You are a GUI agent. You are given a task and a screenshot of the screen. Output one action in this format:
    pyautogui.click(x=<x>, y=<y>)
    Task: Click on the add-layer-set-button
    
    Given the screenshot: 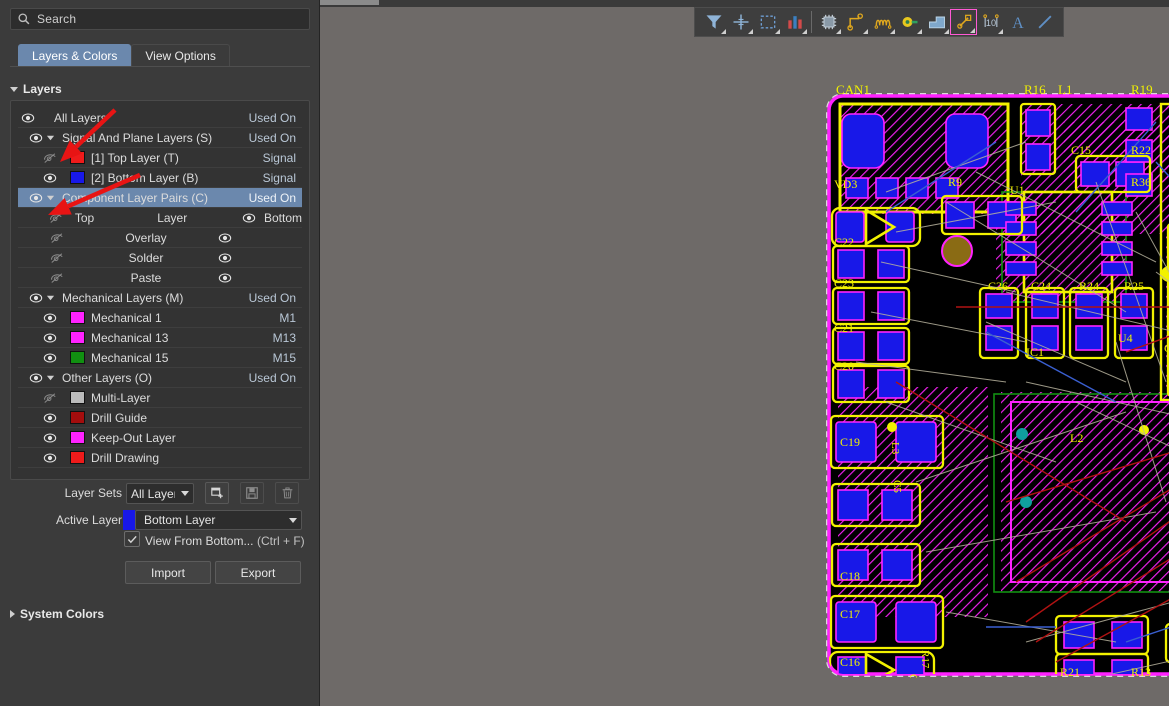 What is the action you would take?
    pyautogui.click(x=217, y=493)
    